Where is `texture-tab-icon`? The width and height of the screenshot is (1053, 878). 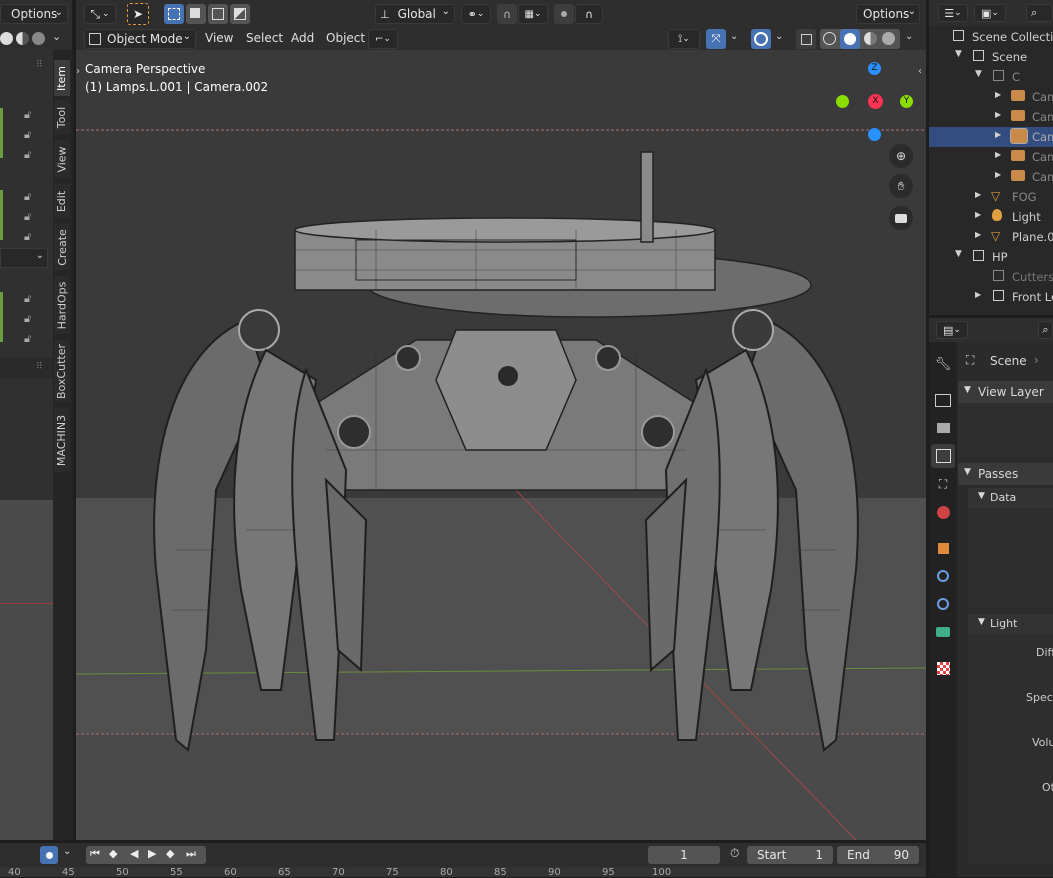 texture-tab-icon is located at coordinates (943, 668).